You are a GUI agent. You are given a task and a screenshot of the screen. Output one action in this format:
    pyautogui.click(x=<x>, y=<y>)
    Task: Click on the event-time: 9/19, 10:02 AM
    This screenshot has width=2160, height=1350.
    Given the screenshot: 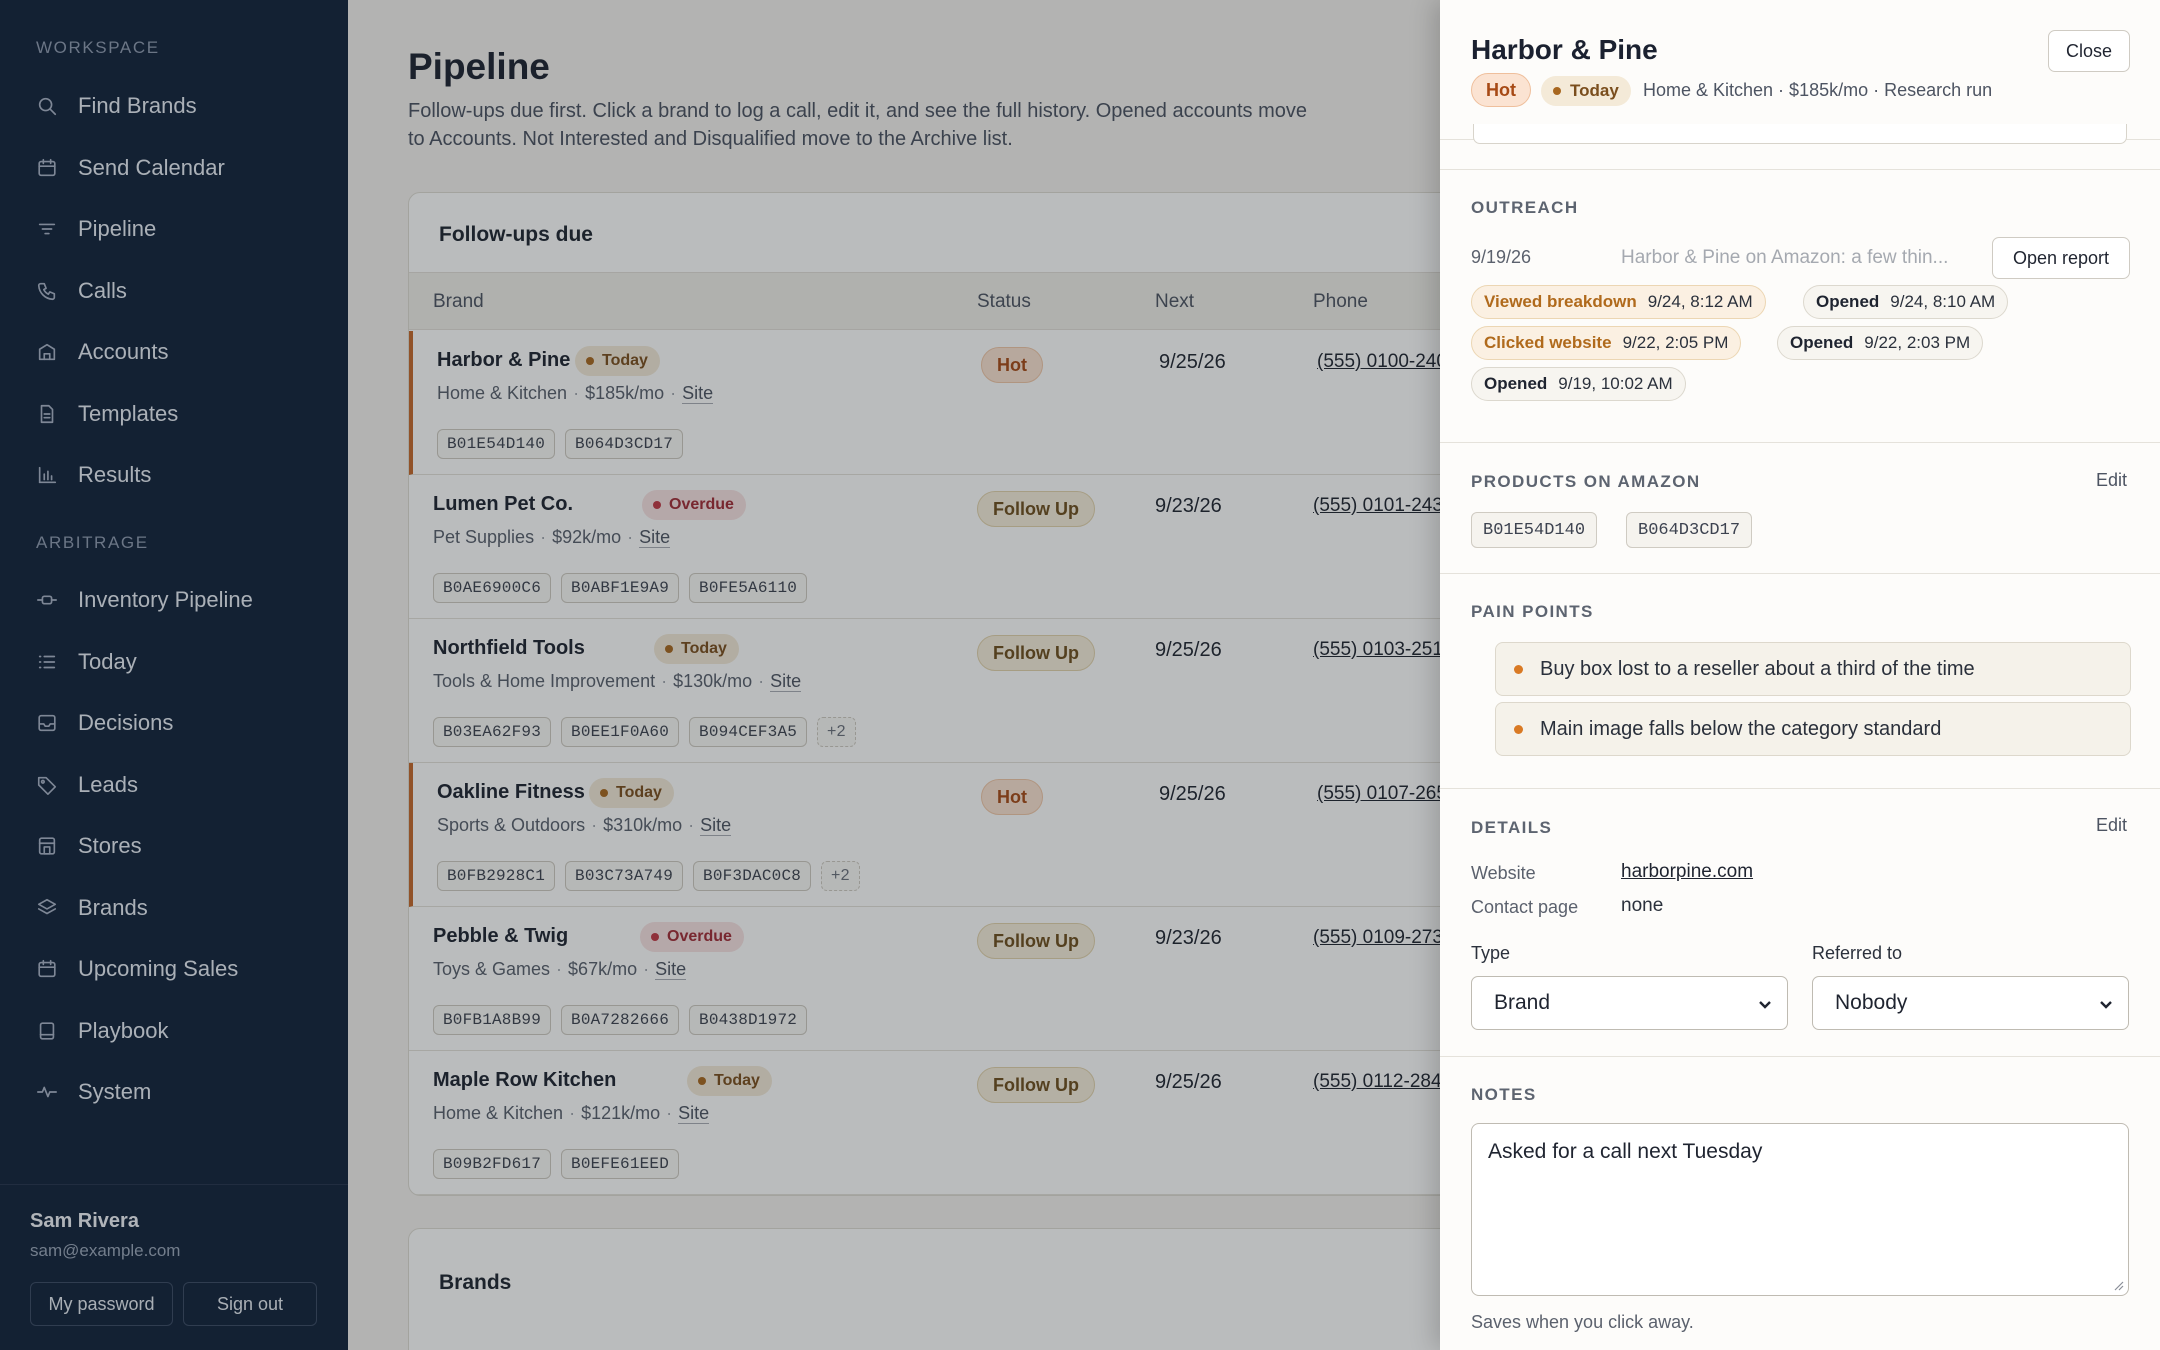 What is the action you would take?
    pyautogui.click(x=1615, y=383)
    